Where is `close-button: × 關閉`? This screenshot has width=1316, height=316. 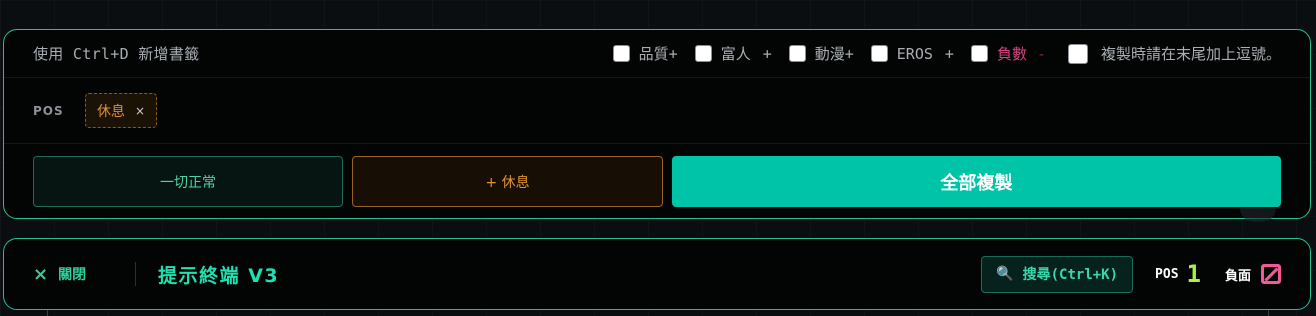
close-button: × 關閉 is located at coordinates (59, 274).